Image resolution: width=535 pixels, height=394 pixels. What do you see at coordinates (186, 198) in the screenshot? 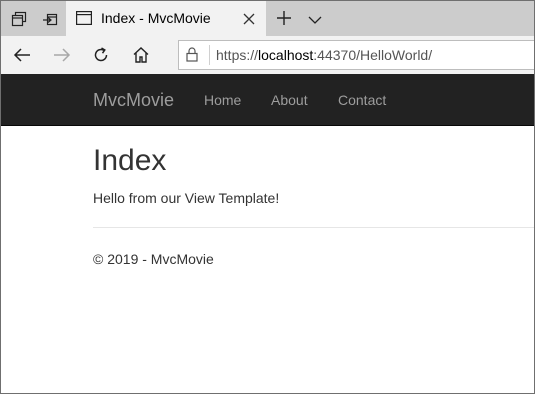
I see `page-message: Hello from our View Template!` at bounding box center [186, 198].